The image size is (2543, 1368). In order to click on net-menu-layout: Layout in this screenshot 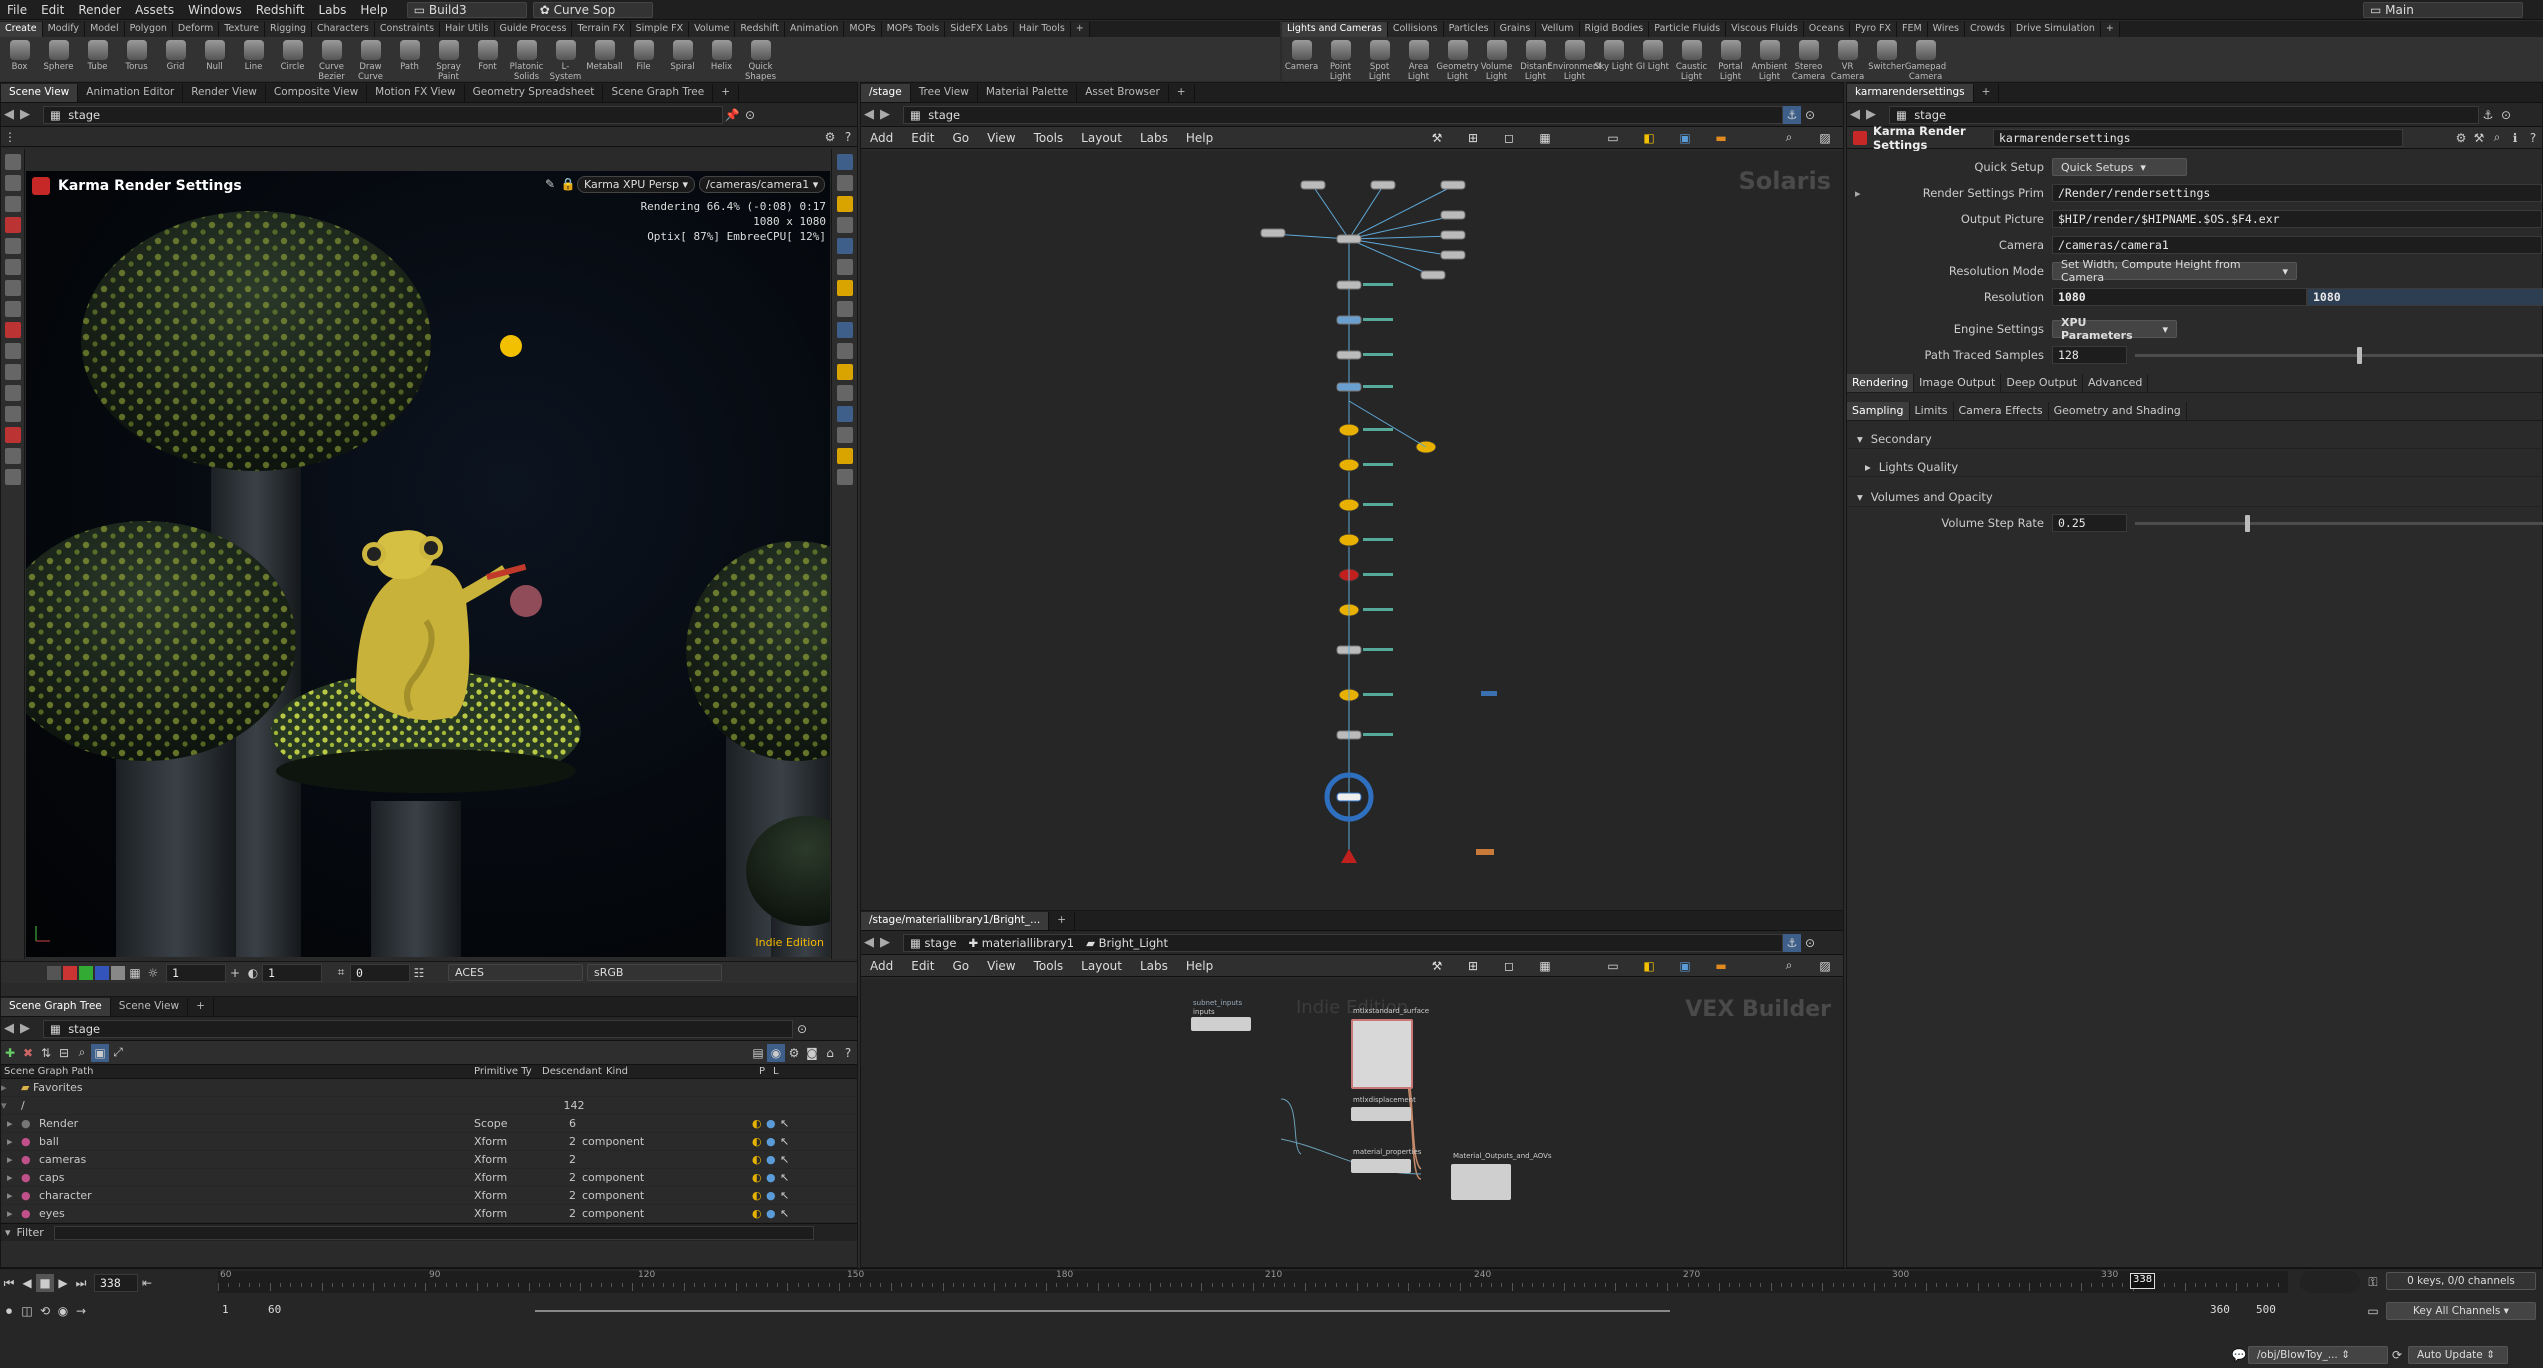, I will do `click(1101, 138)`.